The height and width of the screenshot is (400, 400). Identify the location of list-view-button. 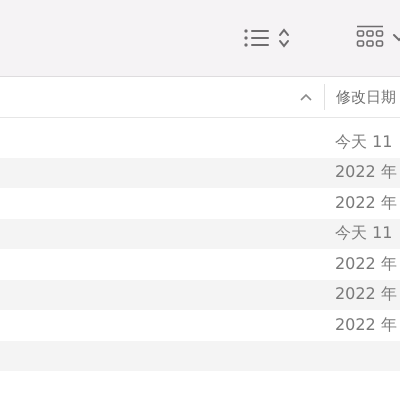
(267, 38).